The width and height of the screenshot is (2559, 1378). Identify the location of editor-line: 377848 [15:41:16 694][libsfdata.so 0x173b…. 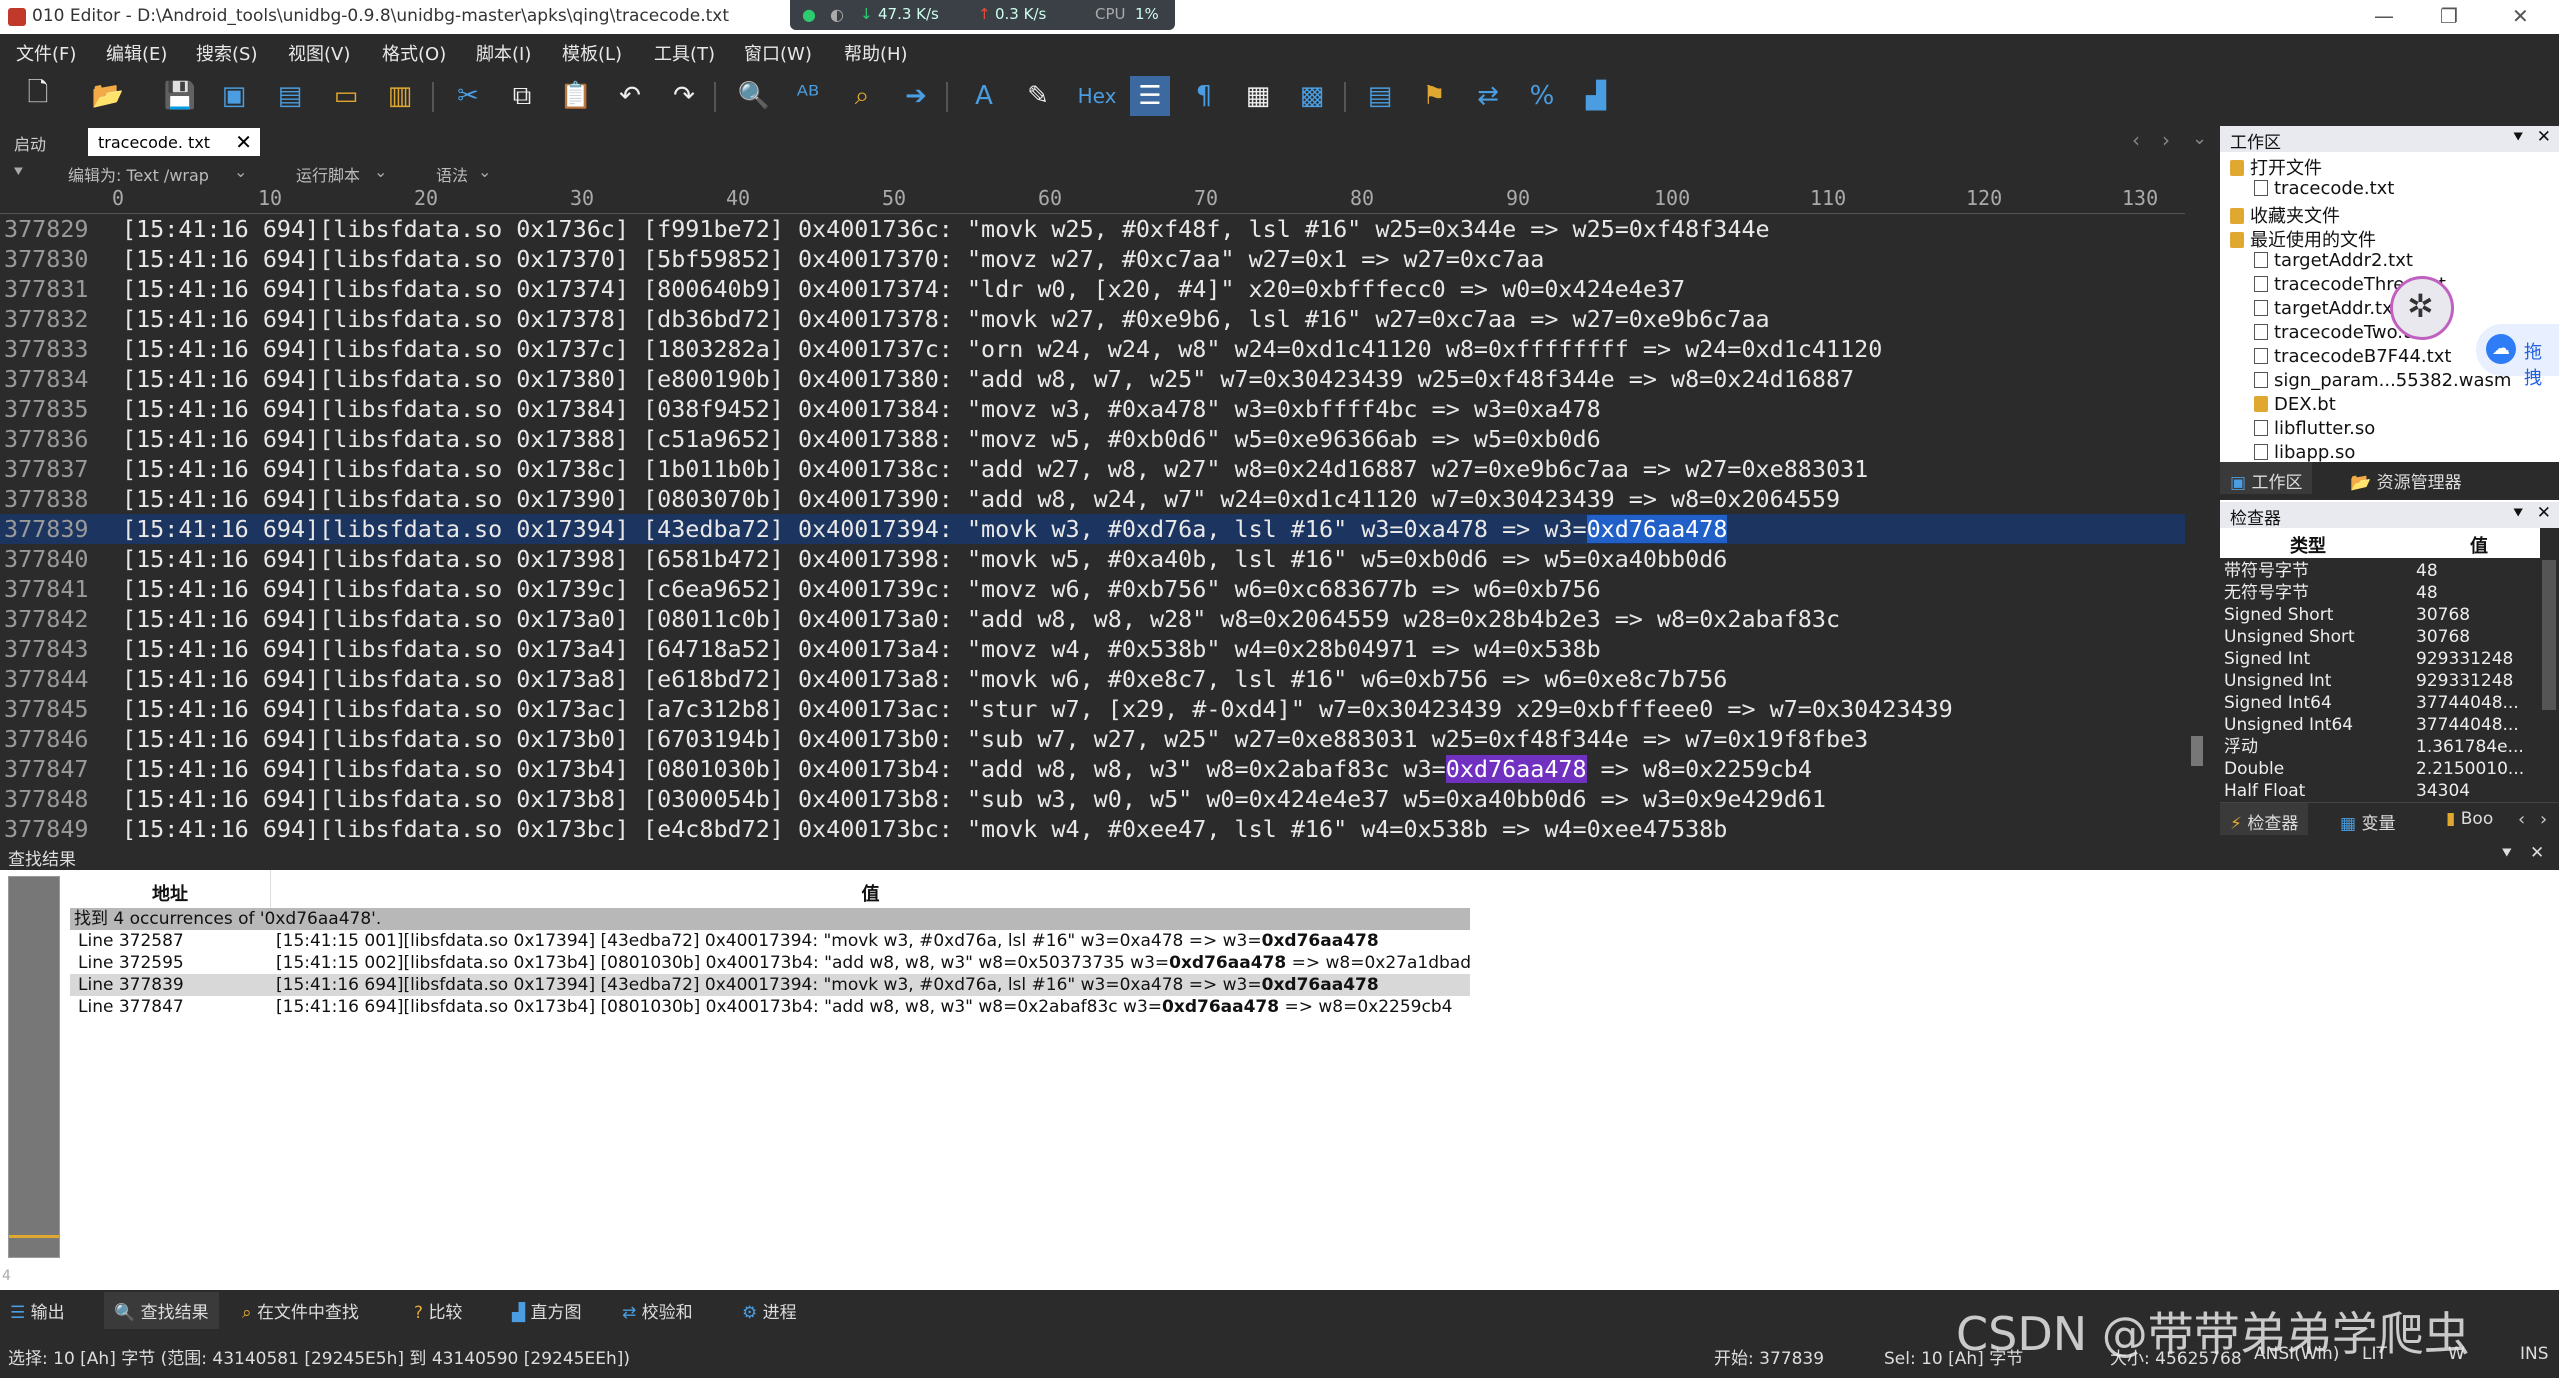
(1092, 799).